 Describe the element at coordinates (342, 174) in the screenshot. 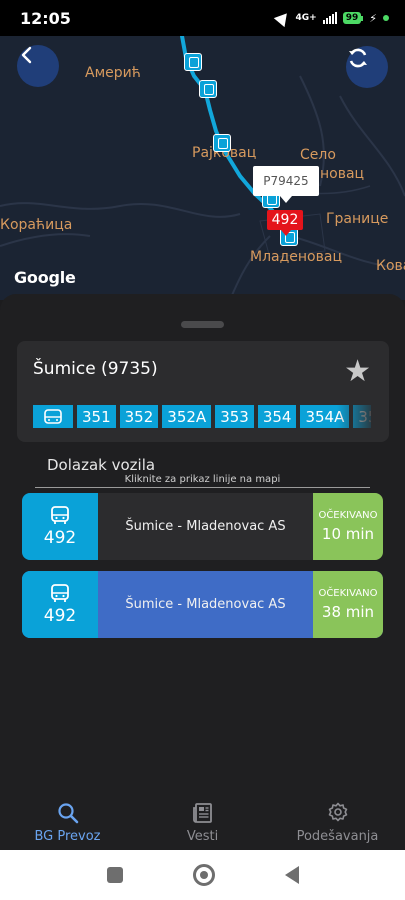

I see `map-label-selo-rest: новац` at that location.